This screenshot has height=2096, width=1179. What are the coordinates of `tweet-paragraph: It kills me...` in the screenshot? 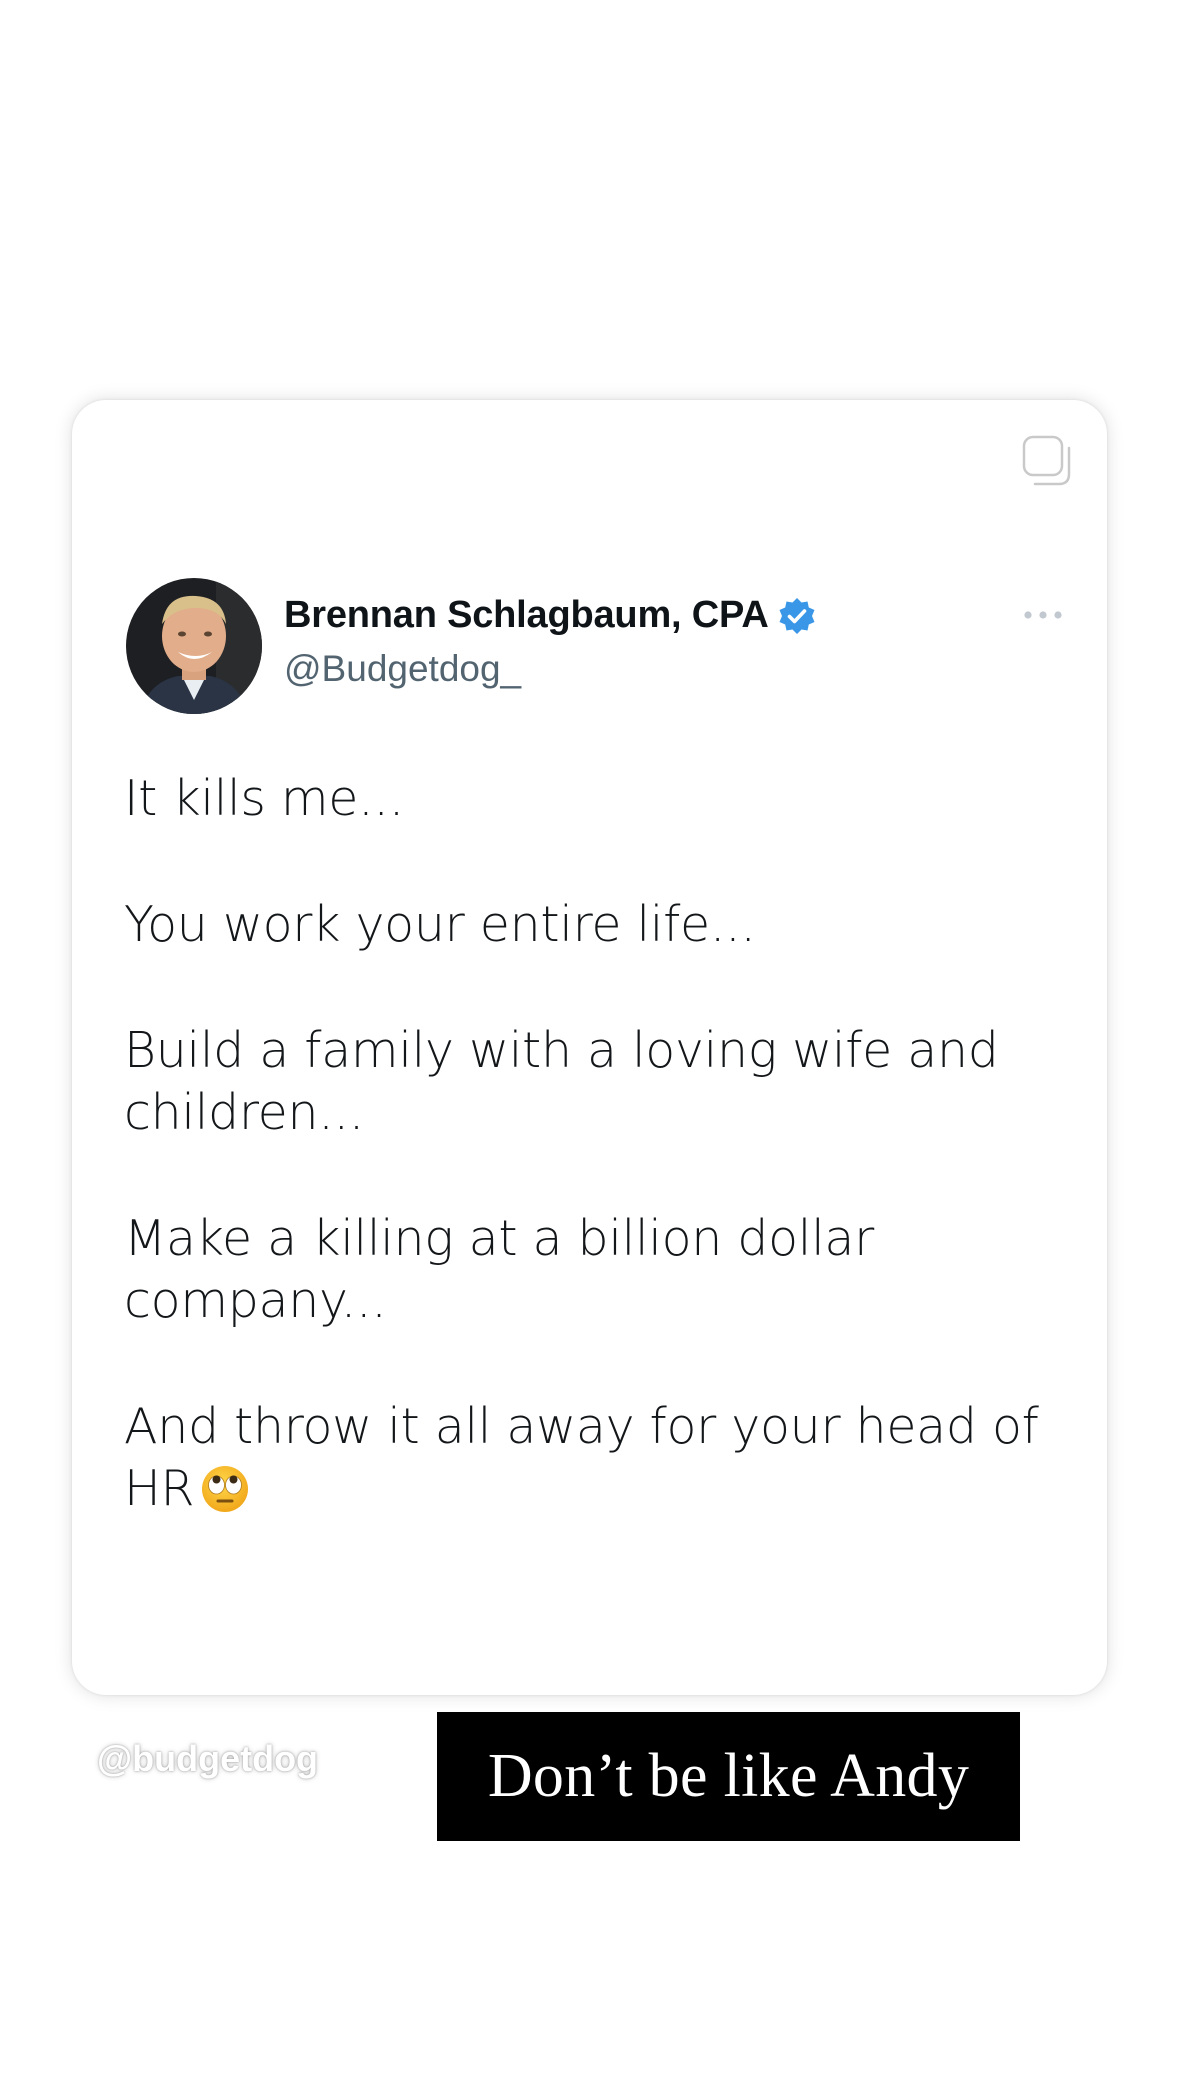 It's located at (264, 798).